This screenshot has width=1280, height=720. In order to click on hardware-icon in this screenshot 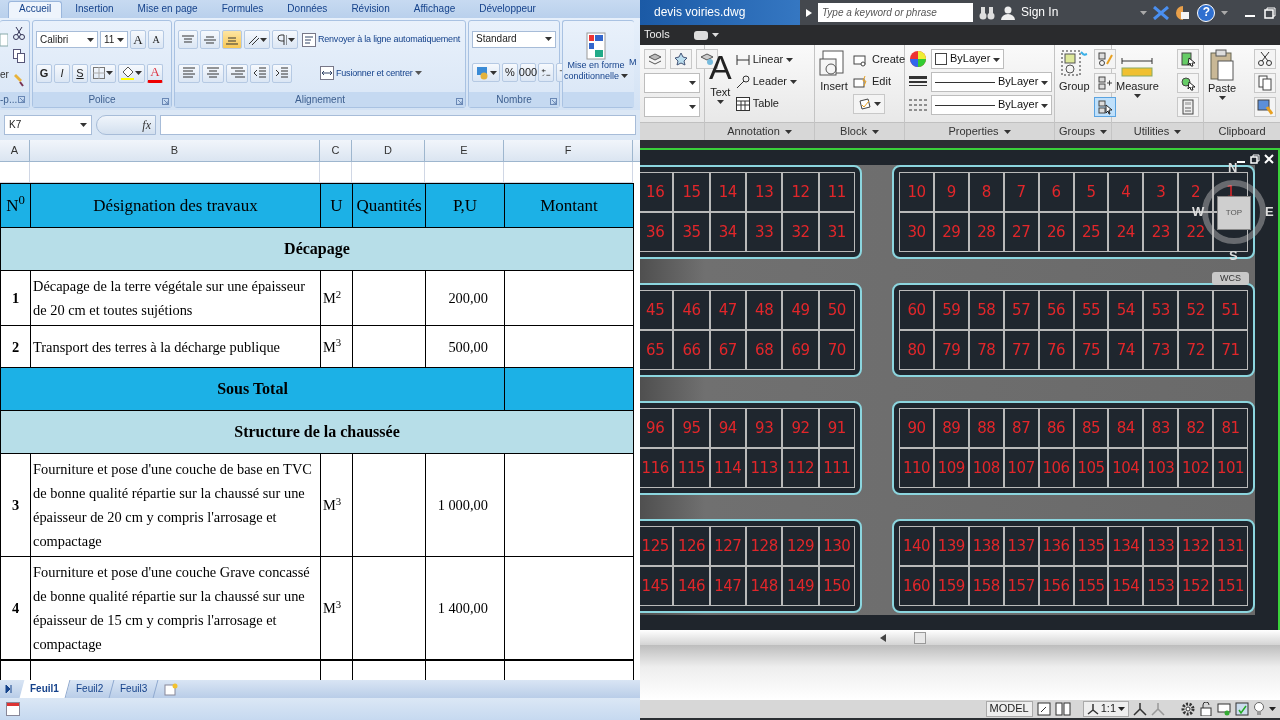, I will do `click(1224, 709)`.